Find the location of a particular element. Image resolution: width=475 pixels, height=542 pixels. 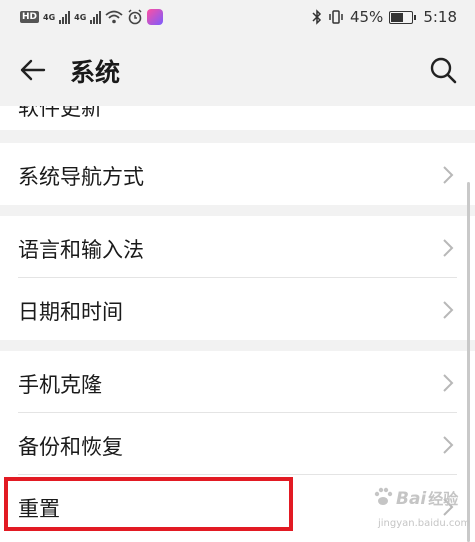

back-button is located at coordinates (32, 70).